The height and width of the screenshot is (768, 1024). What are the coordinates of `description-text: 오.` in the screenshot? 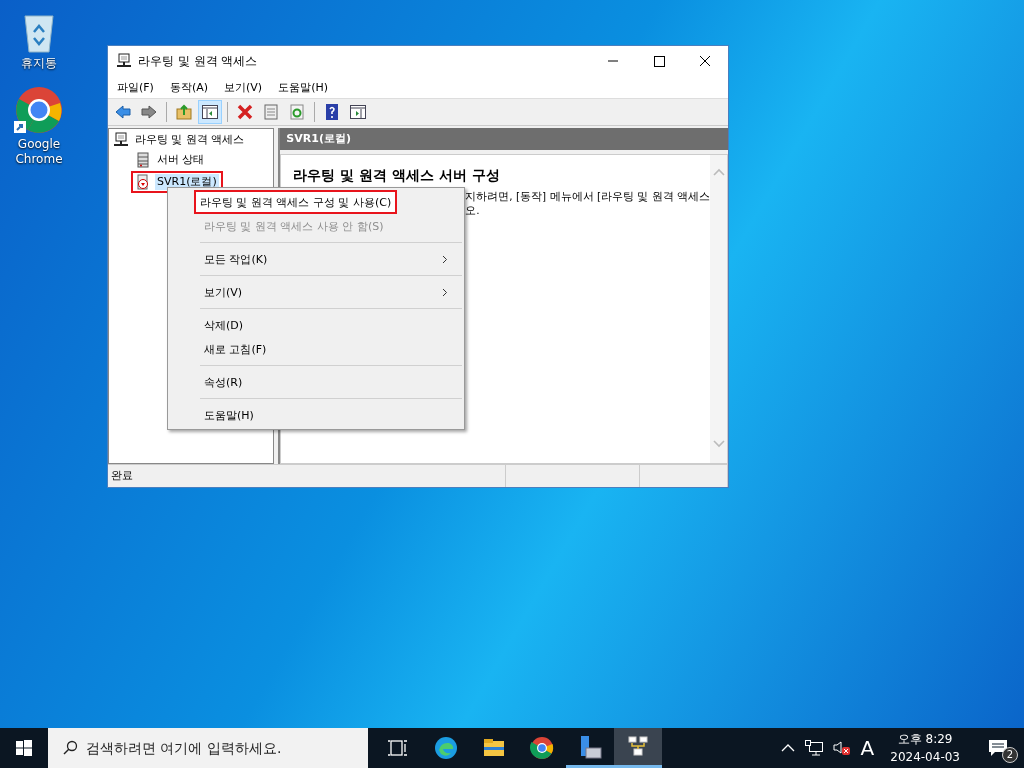 It's located at (472, 210).